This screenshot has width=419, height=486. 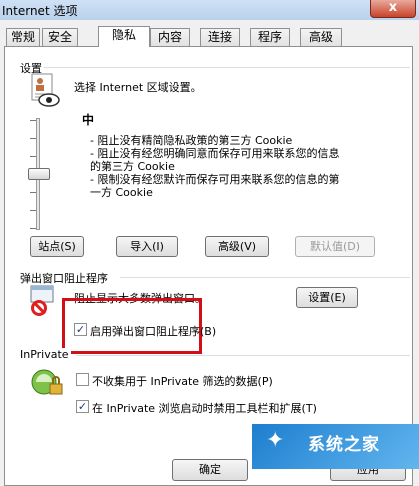 What do you see at coordinates (335, 246) in the screenshot?
I see `default-button: 默认值(D)` at bounding box center [335, 246].